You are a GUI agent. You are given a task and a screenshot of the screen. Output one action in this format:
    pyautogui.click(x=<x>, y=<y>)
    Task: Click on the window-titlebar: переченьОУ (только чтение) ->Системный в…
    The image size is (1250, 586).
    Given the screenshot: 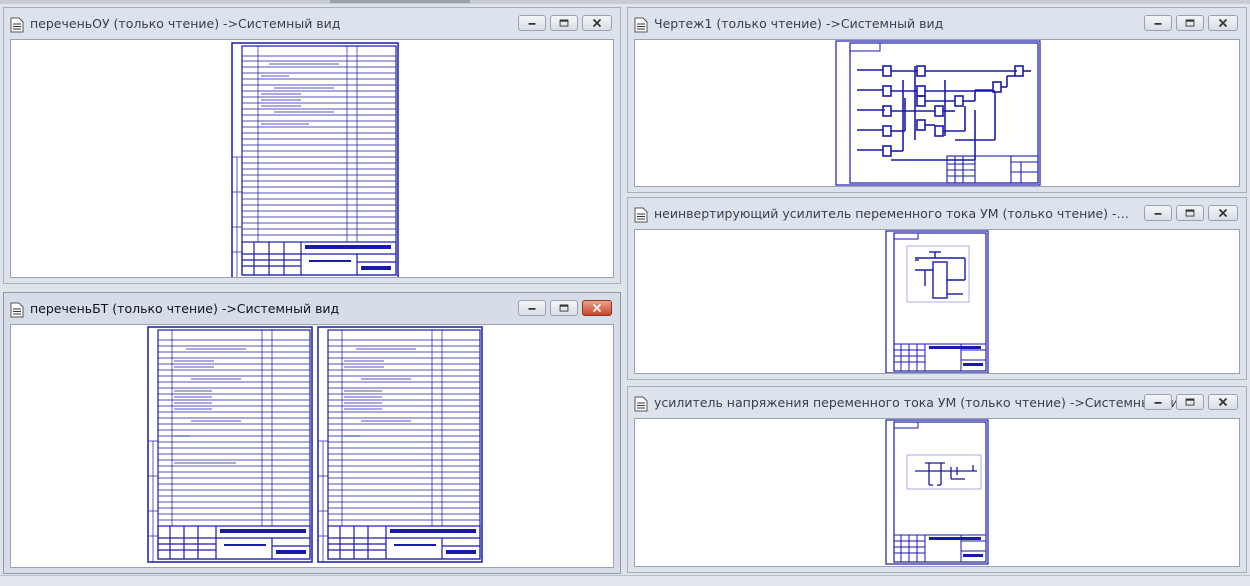 What is the action you would take?
    pyautogui.click(x=312, y=23)
    